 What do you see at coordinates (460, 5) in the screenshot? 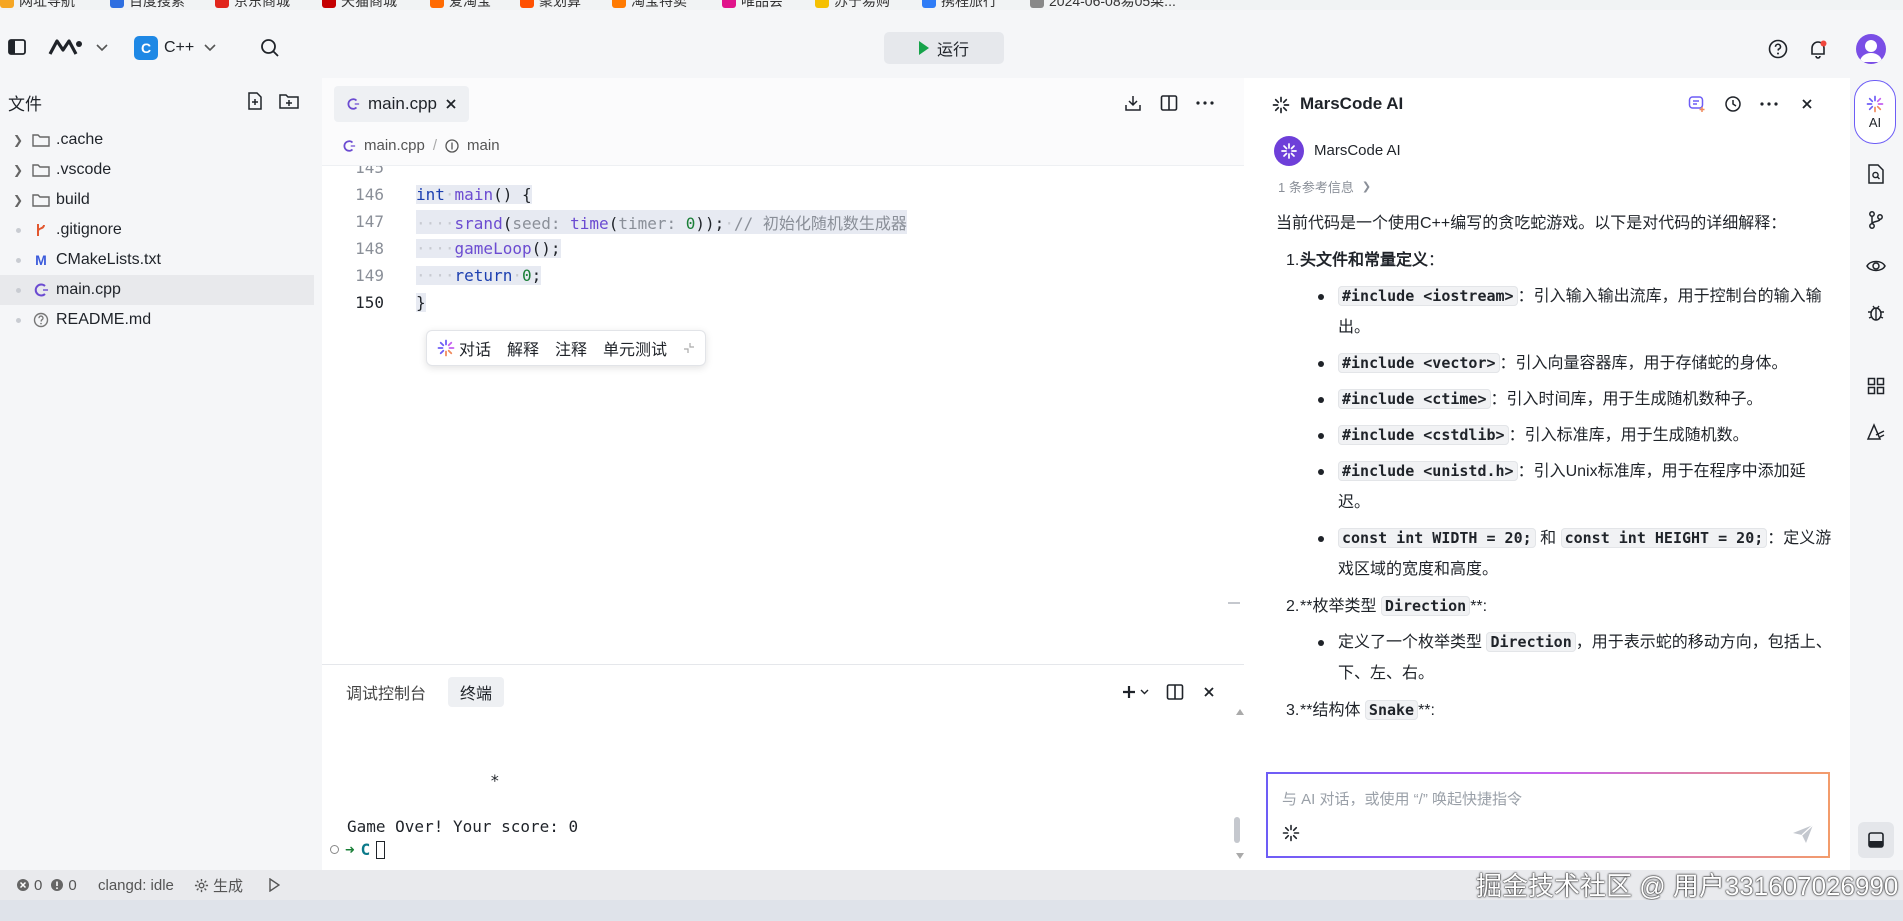
I see `bookmark-item: 爱淘宝` at bounding box center [460, 5].